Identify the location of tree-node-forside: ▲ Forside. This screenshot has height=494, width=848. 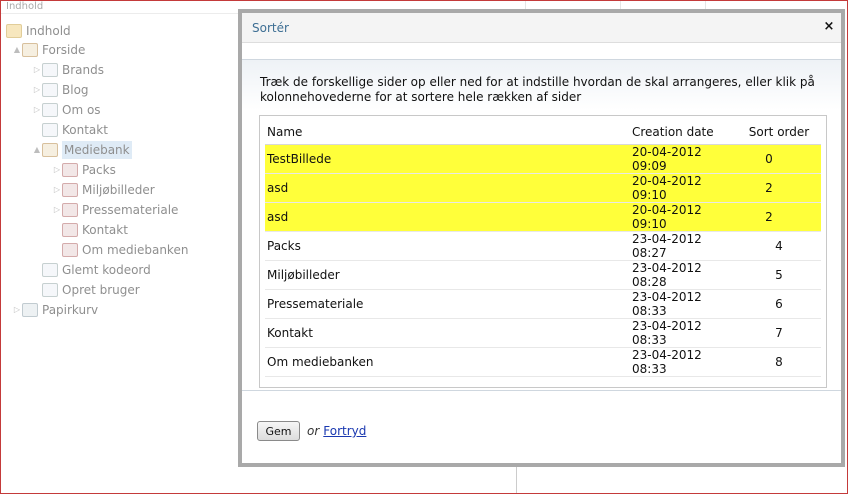
(48, 50).